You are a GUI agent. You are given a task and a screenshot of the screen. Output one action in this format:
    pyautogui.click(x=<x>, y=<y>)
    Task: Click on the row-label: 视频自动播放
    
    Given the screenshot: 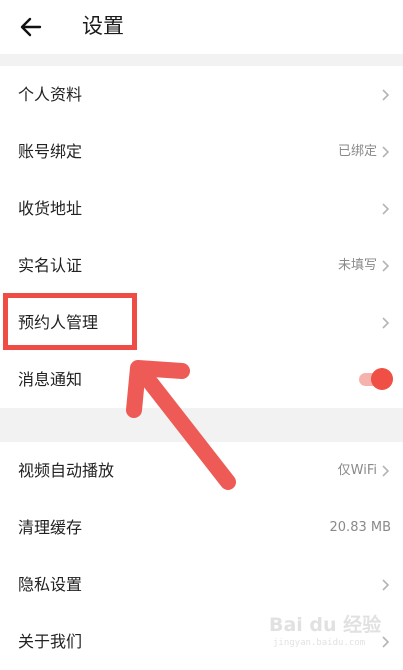 What is the action you would take?
    pyautogui.click(x=66, y=470)
    